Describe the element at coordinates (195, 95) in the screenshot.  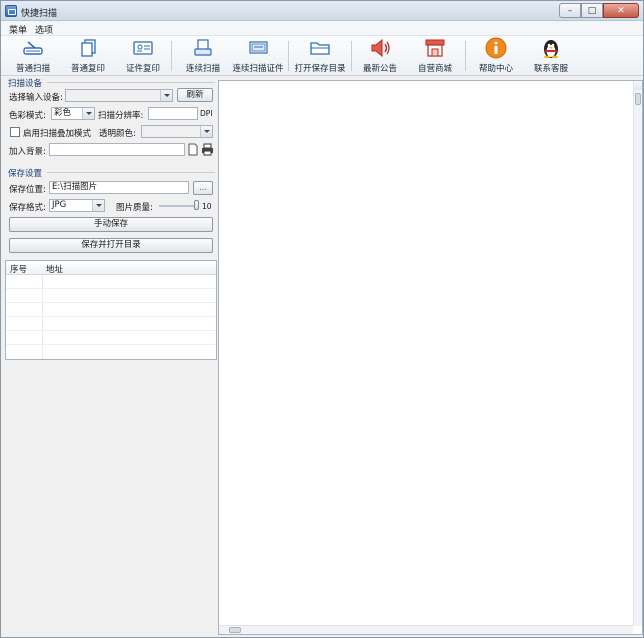
I see `refresh-button: 刷新` at that location.